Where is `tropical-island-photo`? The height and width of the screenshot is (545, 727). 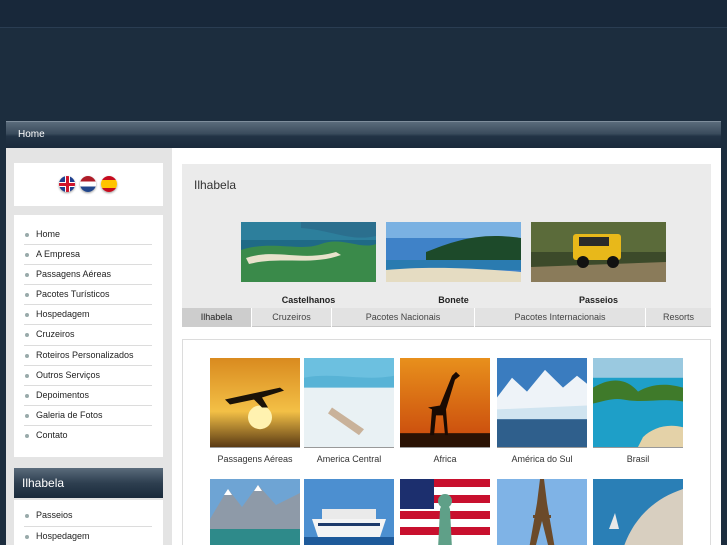 tropical-island-photo is located at coordinates (638, 403).